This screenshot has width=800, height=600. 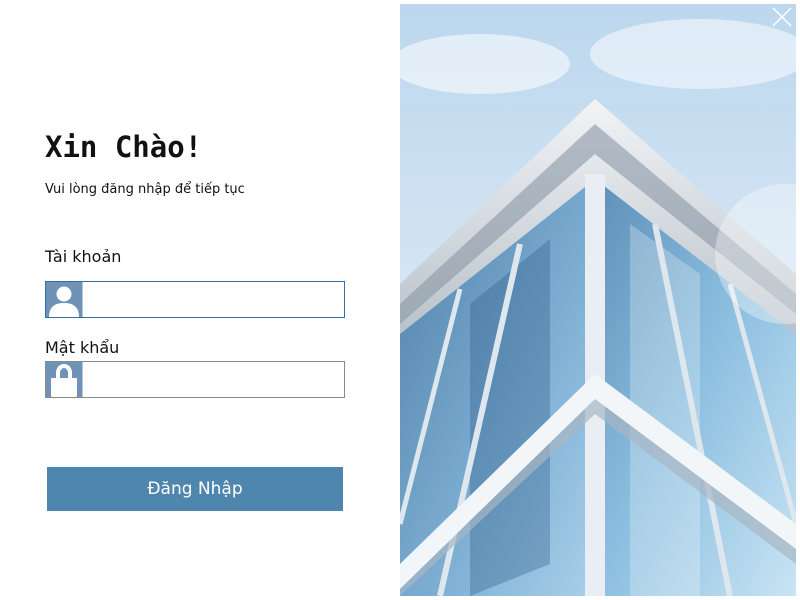 What do you see at coordinates (195, 489) in the screenshot?
I see `login-button: Đăng Nhập` at bounding box center [195, 489].